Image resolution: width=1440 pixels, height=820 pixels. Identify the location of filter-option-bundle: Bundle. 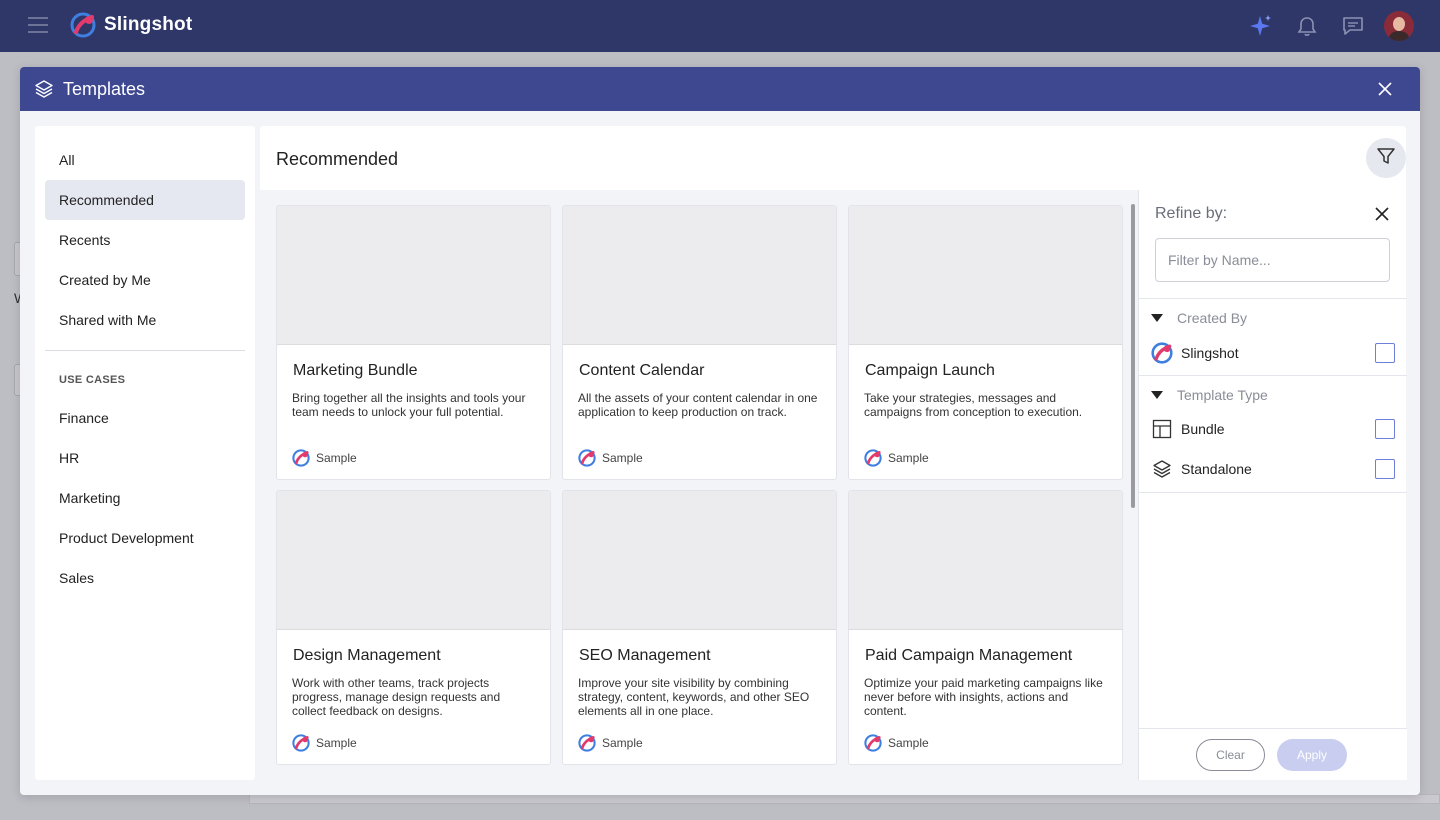
(1273, 429).